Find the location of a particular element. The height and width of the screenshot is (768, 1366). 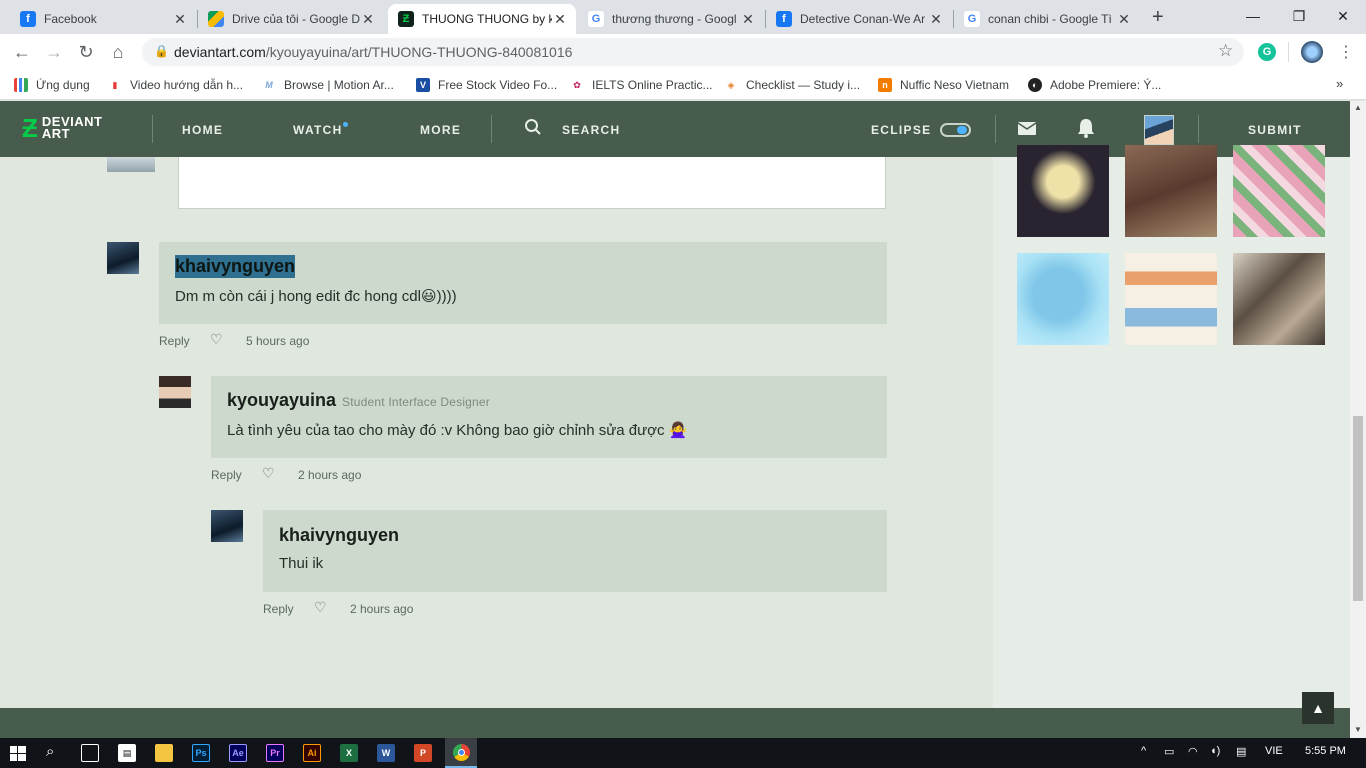

grammarly-extension-icon: G is located at coordinates (1267, 52).